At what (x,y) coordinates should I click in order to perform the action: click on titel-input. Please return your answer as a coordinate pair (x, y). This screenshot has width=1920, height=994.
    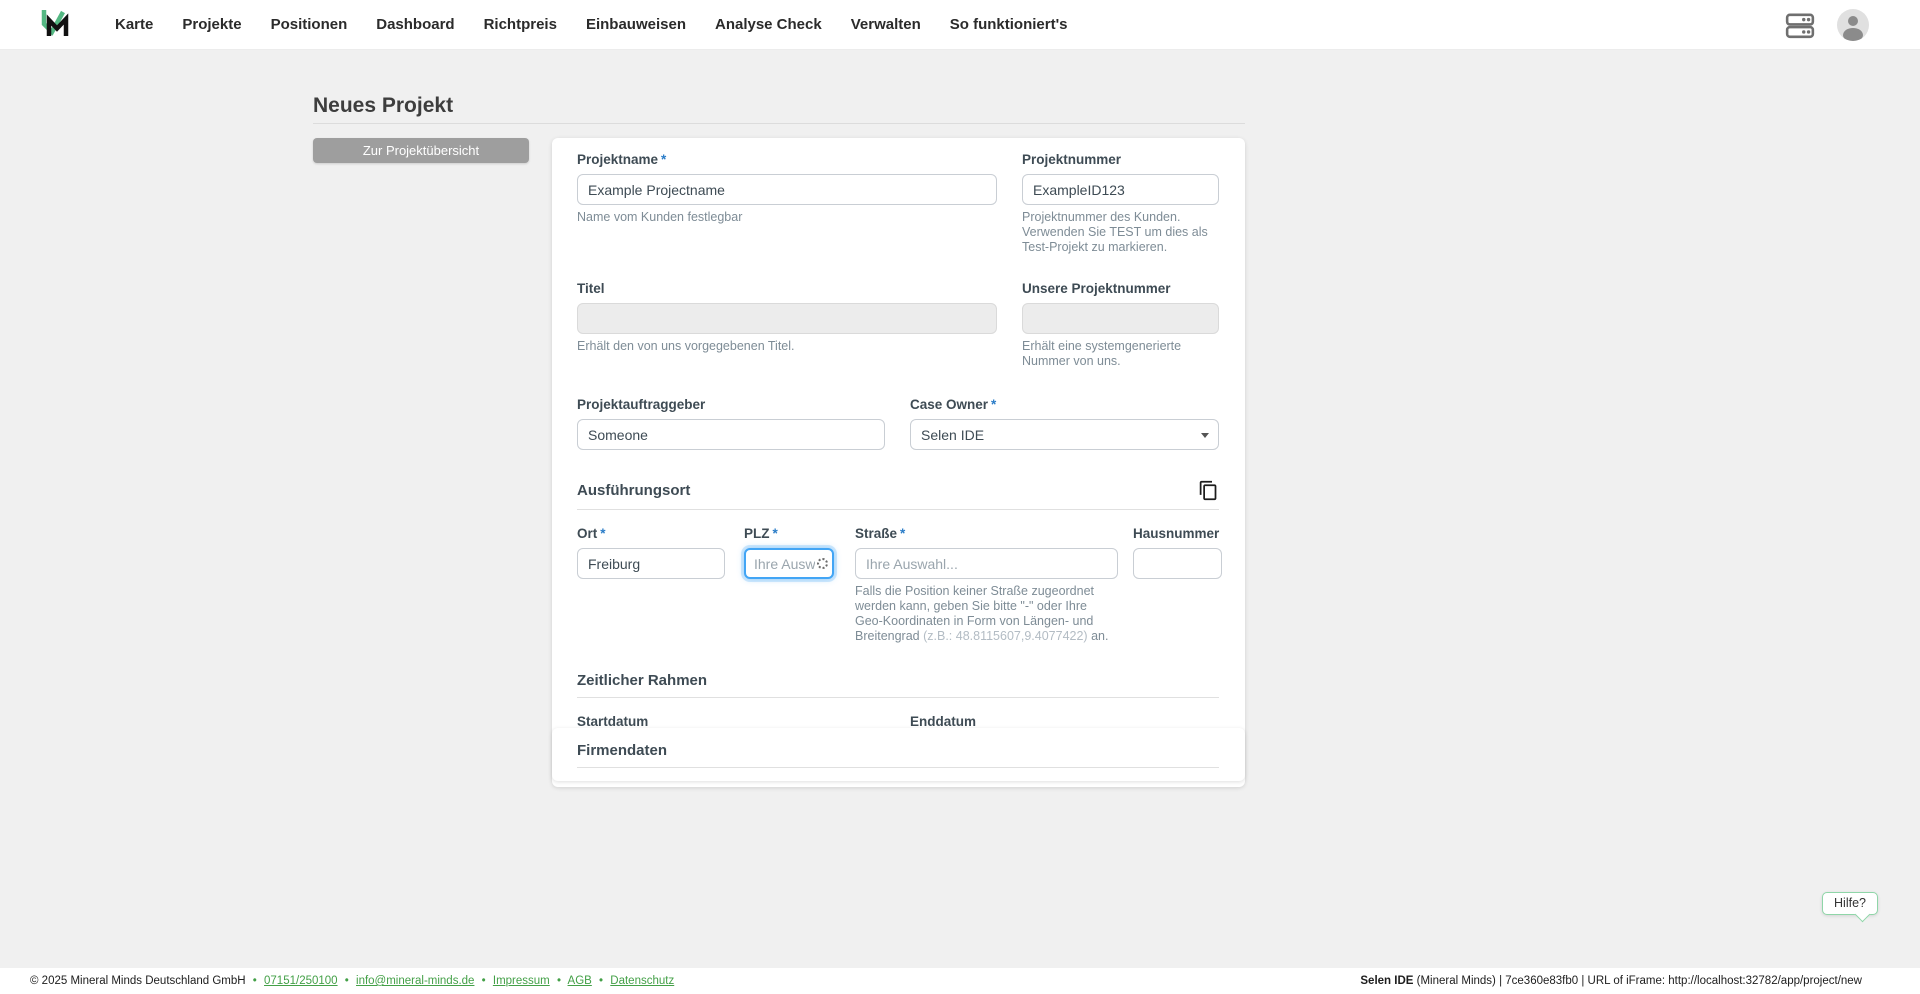
    Looking at the image, I should click on (787, 318).